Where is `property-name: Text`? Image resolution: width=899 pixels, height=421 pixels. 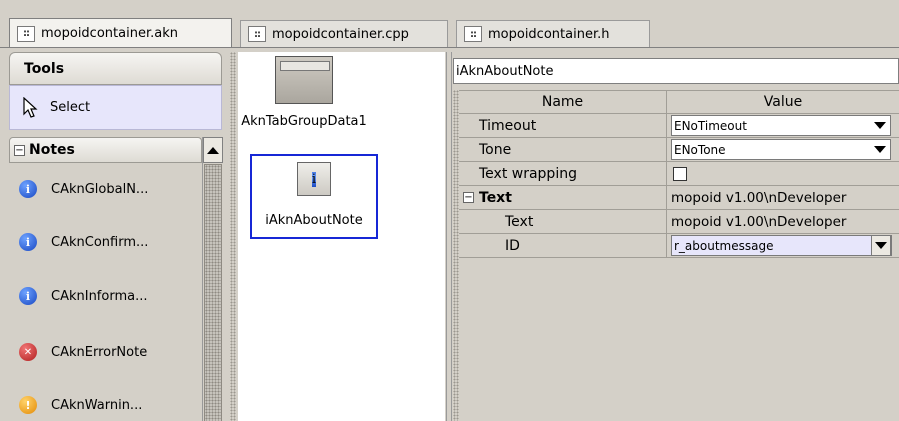
property-name: Text is located at coordinates (563, 221).